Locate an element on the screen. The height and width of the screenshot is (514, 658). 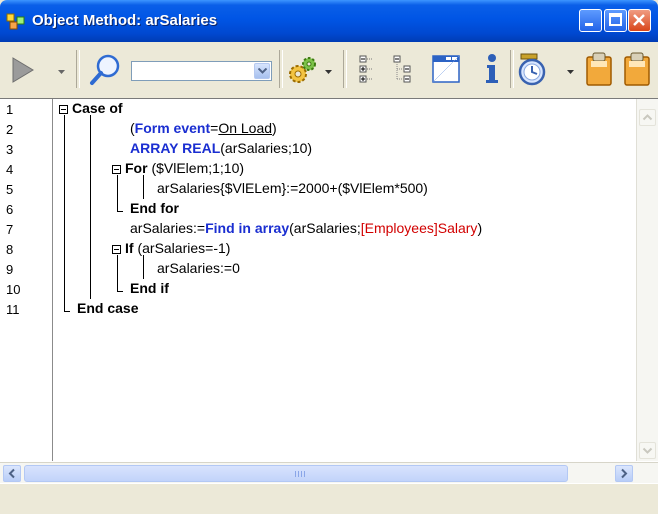
keyword: End case is located at coordinates (108, 308).